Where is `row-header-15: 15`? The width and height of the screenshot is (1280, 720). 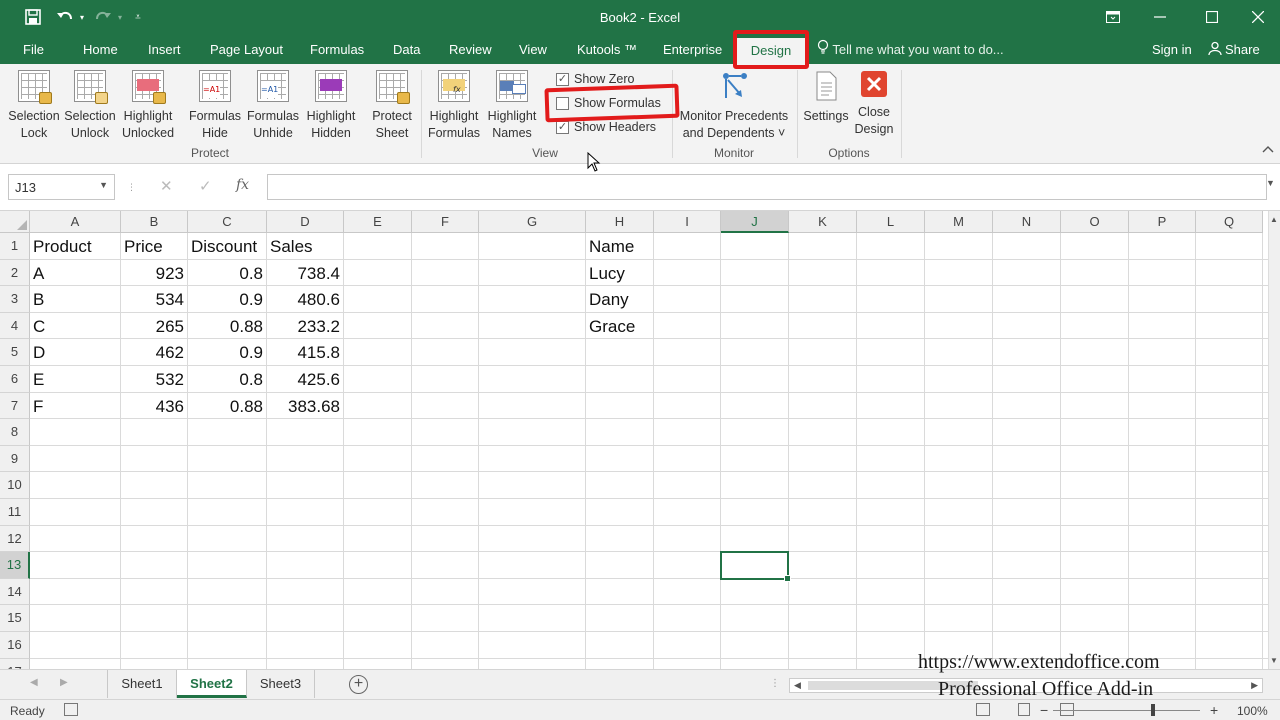 row-header-15: 15 is located at coordinates (15, 618).